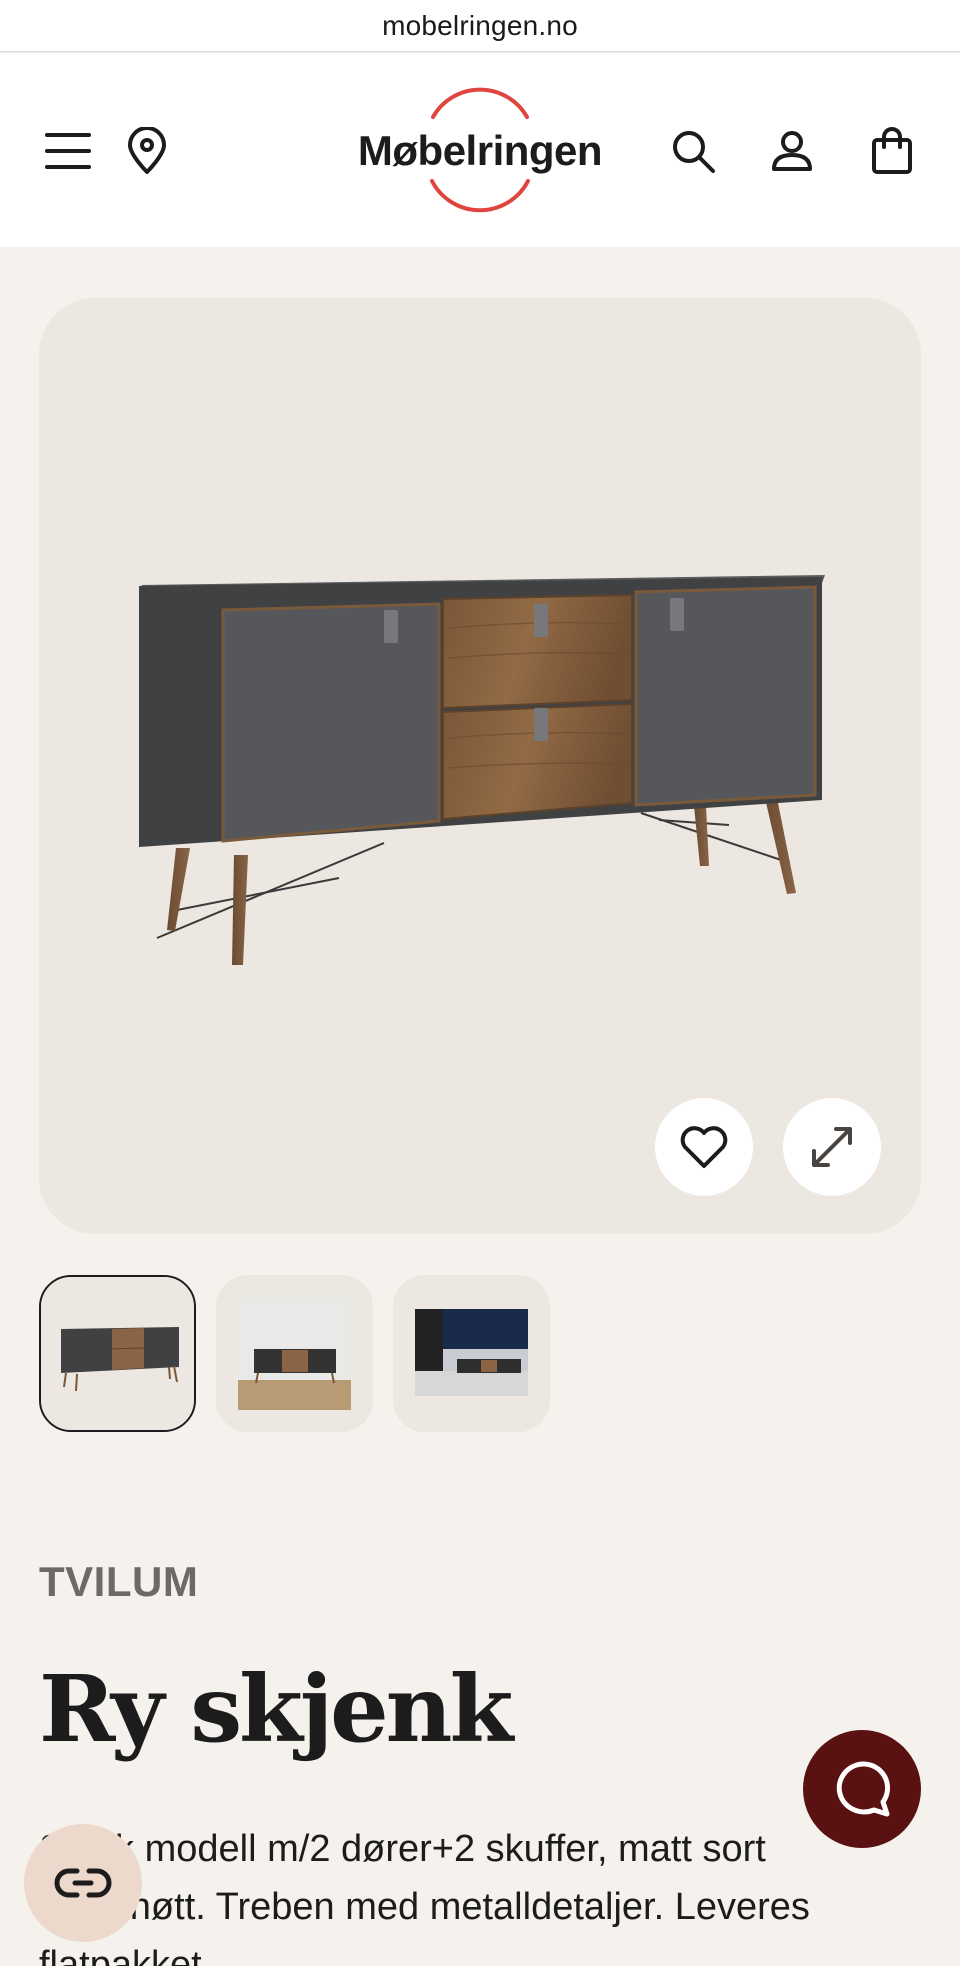 This screenshot has height=1966, width=960. I want to click on thumbnail-room-light, so click(294, 1353).